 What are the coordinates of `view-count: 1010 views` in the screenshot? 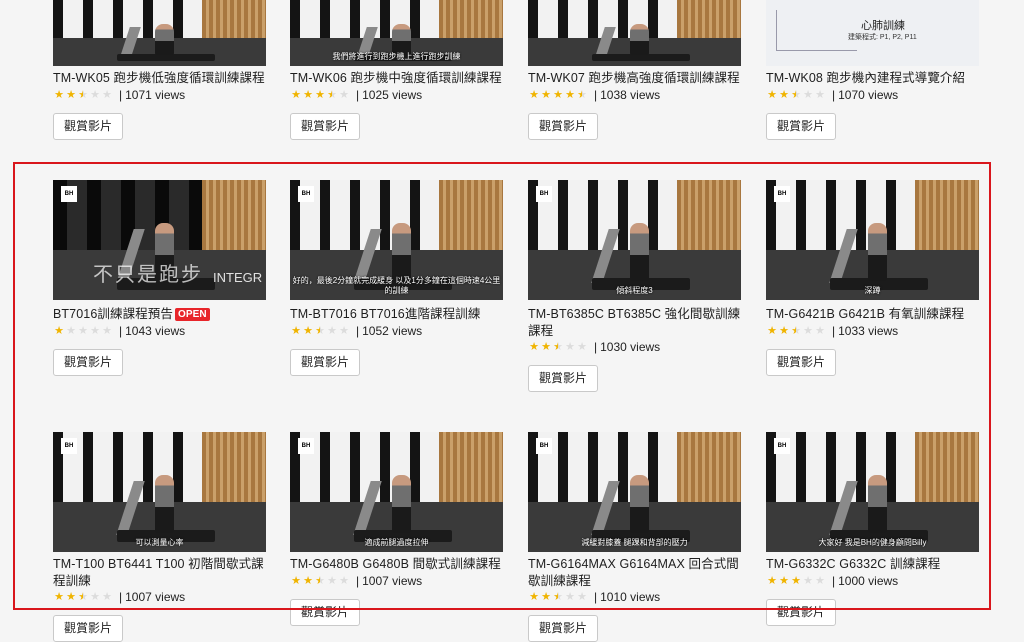 It's located at (630, 597).